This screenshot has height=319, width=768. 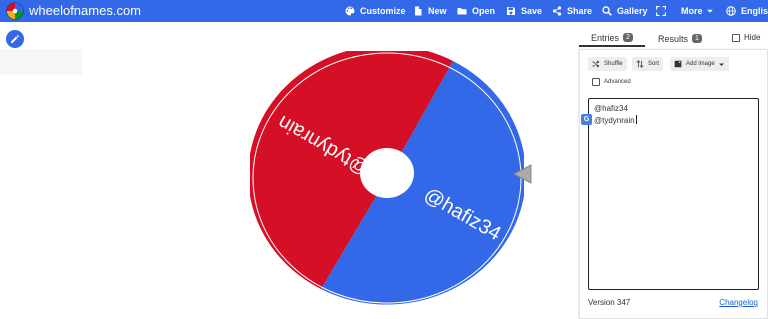 I want to click on changelog-link: Changelog, so click(x=738, y=302).